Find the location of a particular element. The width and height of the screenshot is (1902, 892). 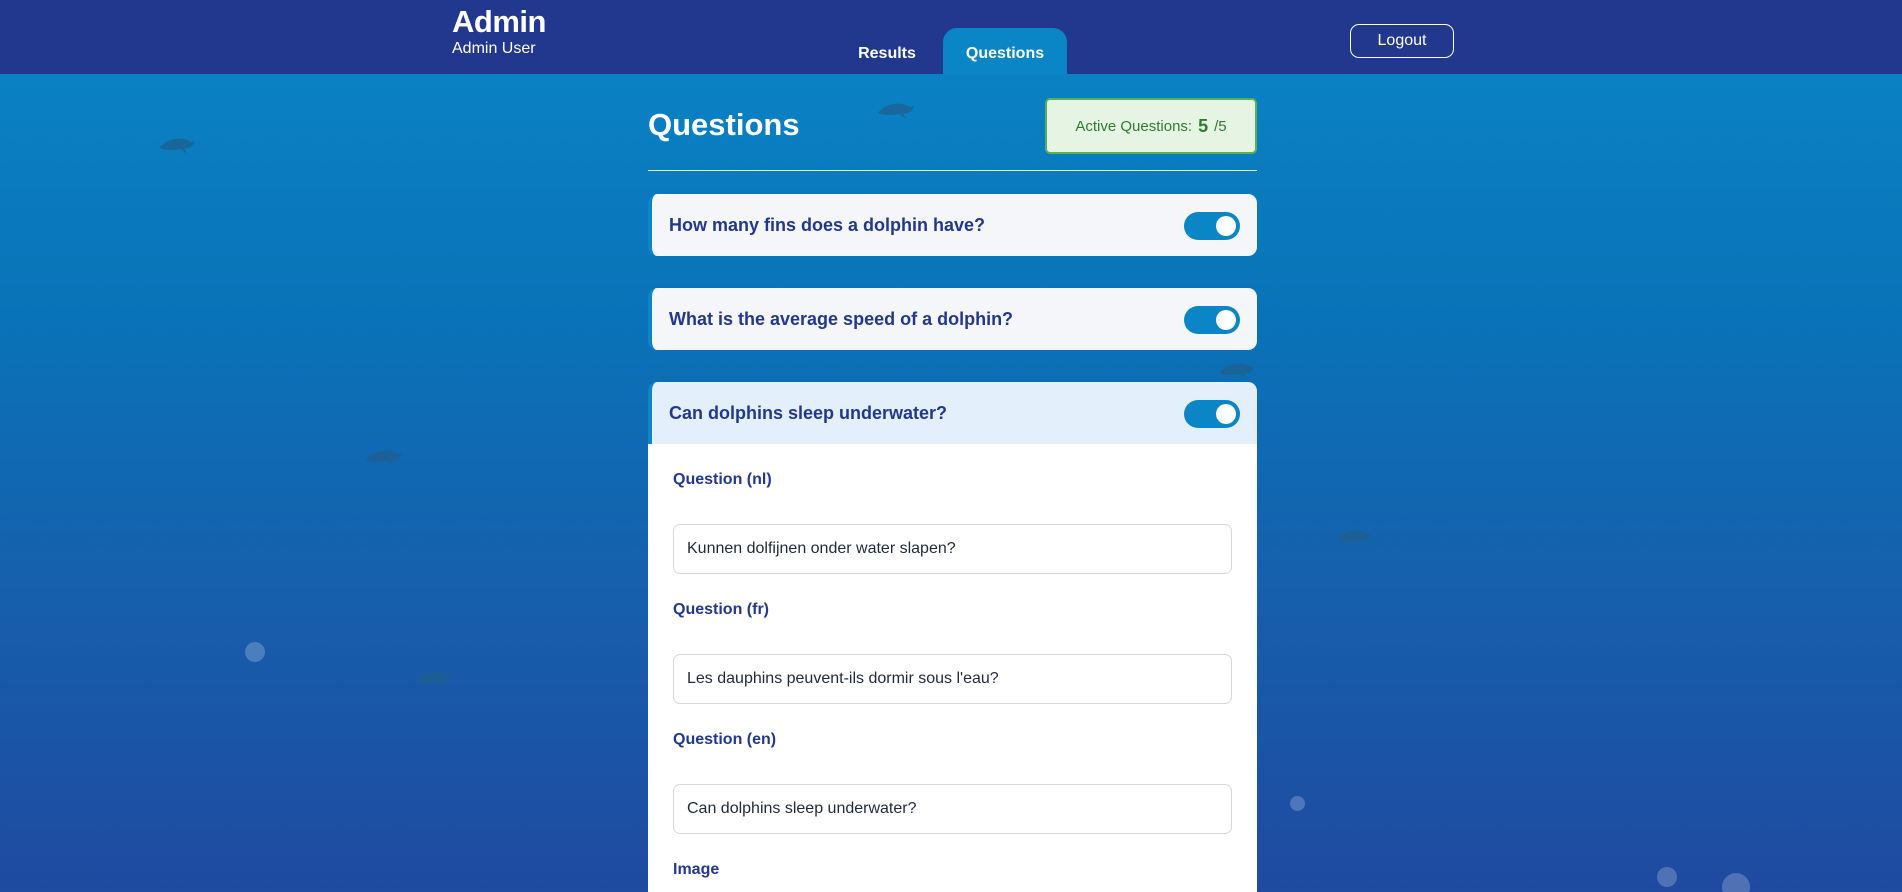

question-fr-input is located at coordinates (952, 679).